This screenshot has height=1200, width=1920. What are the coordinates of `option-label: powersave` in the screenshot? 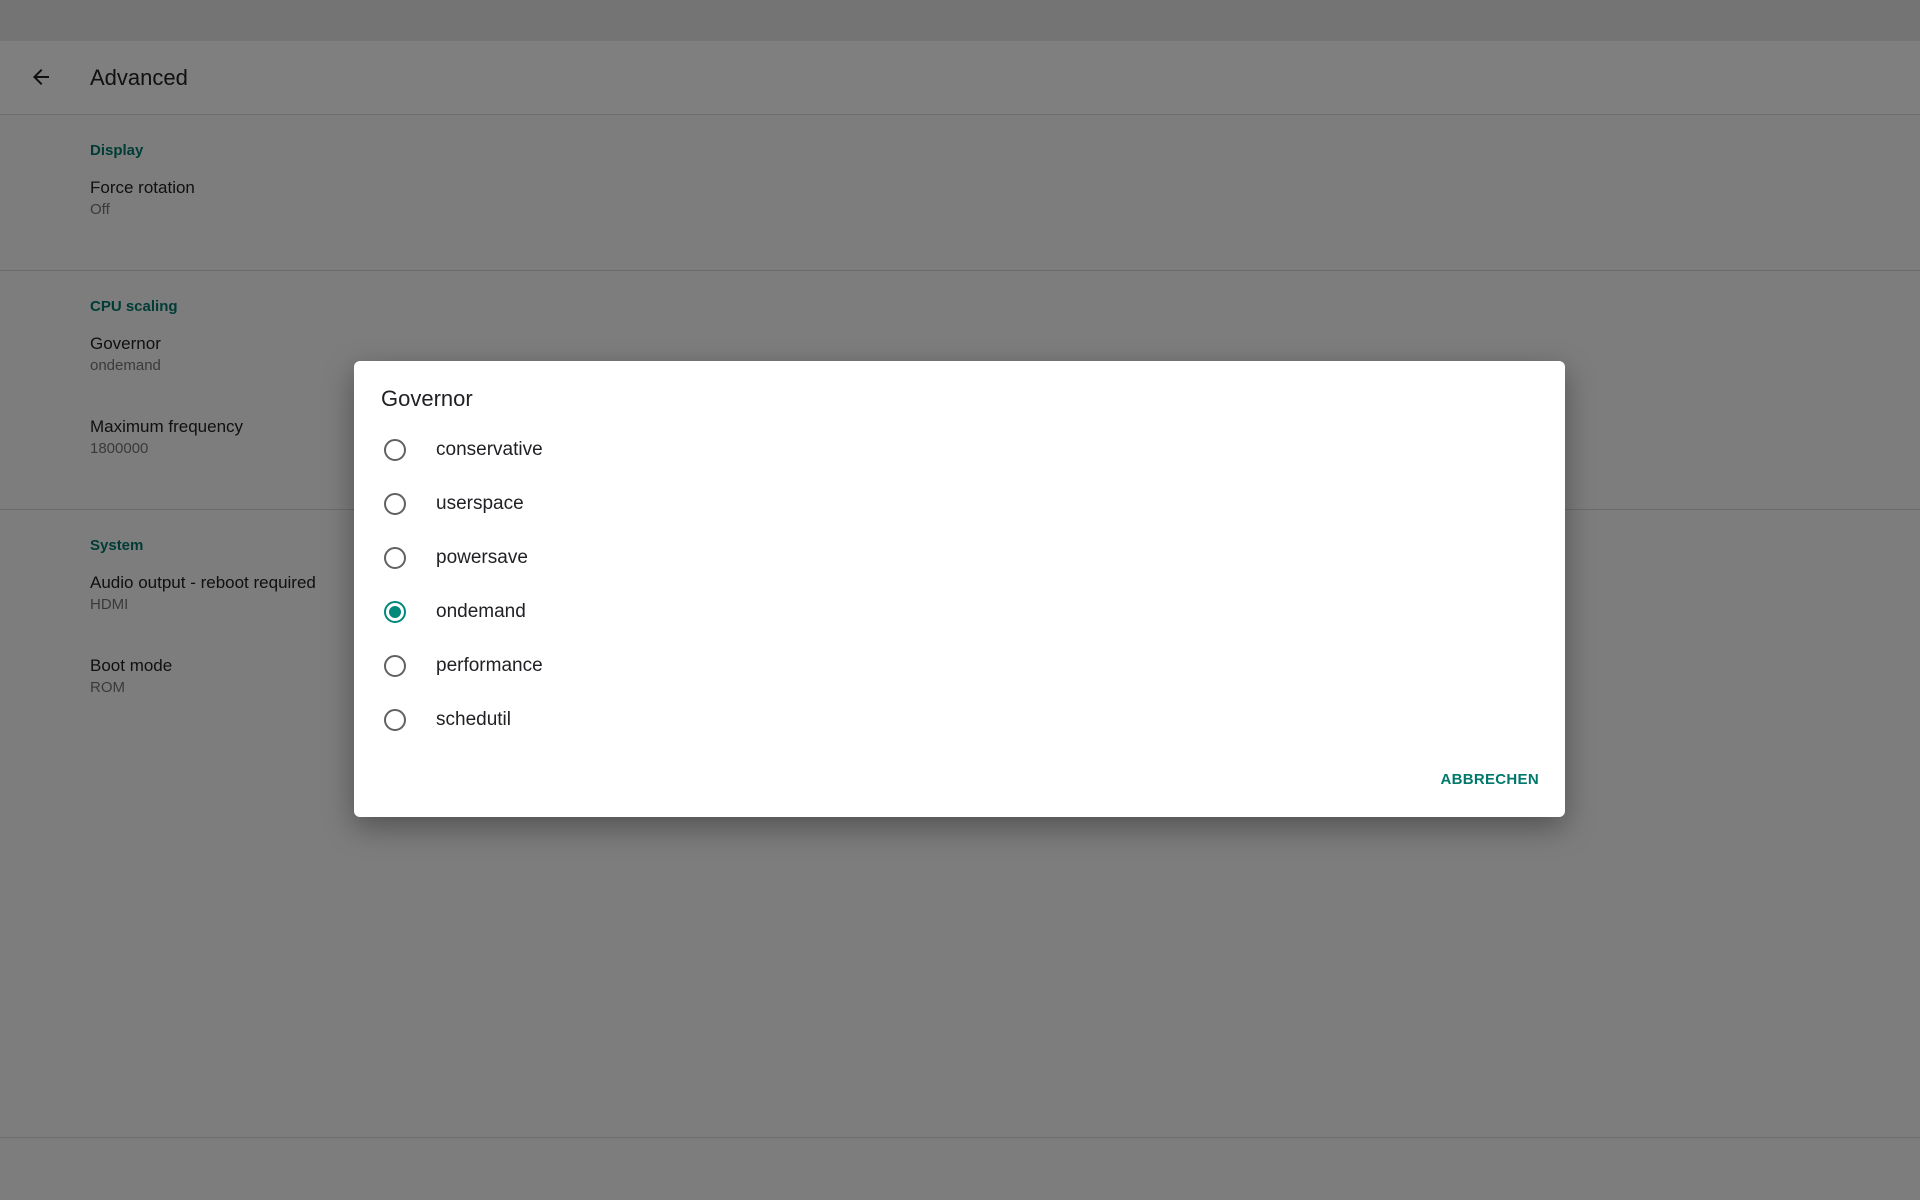 It's located at (482, 557).